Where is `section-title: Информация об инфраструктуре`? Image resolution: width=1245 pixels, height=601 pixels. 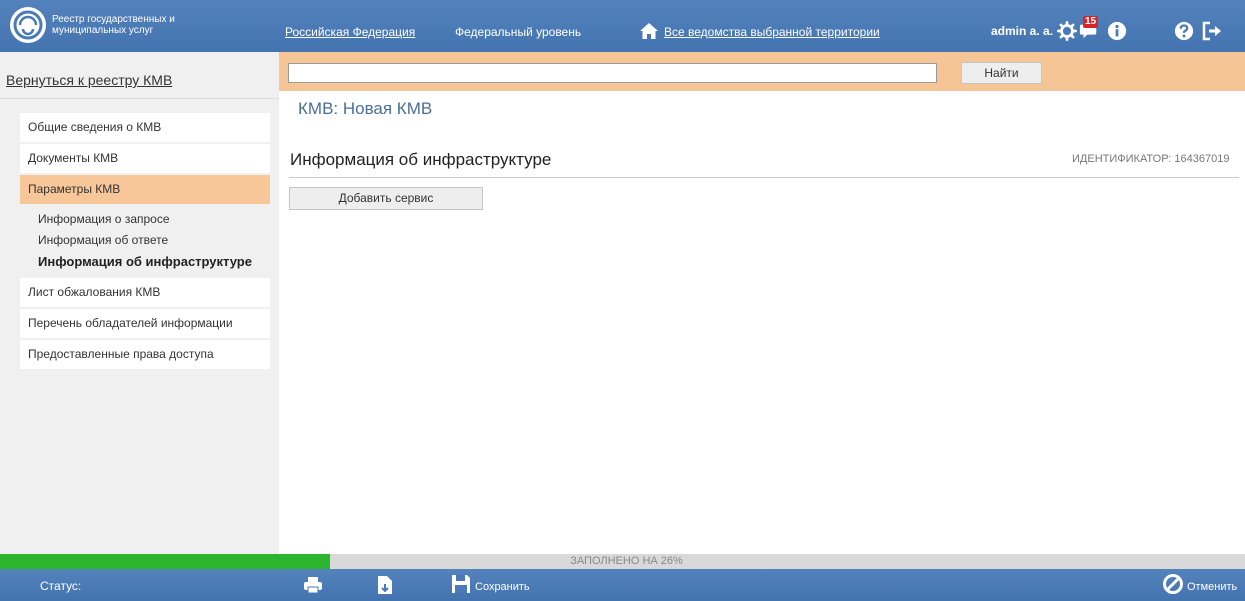 section-title: Информация об инфраструктуре is located at coordinates (421, 159).